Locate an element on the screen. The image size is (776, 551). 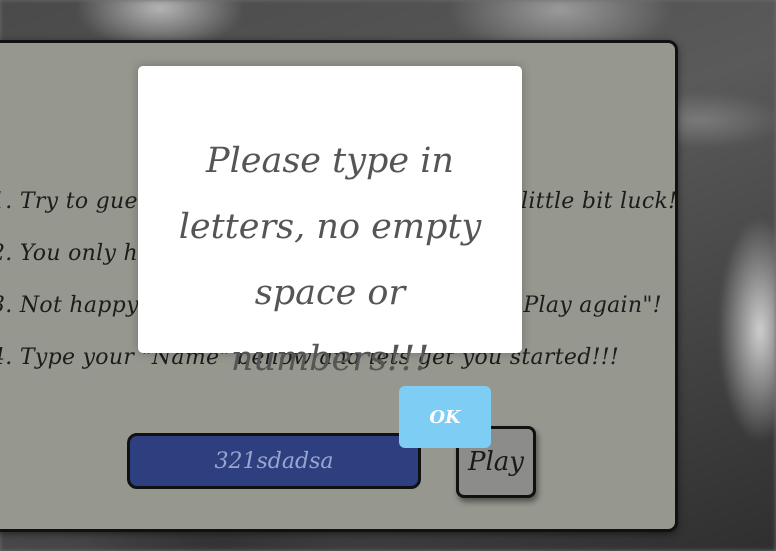
name-input is located at coordinates (274, 461).